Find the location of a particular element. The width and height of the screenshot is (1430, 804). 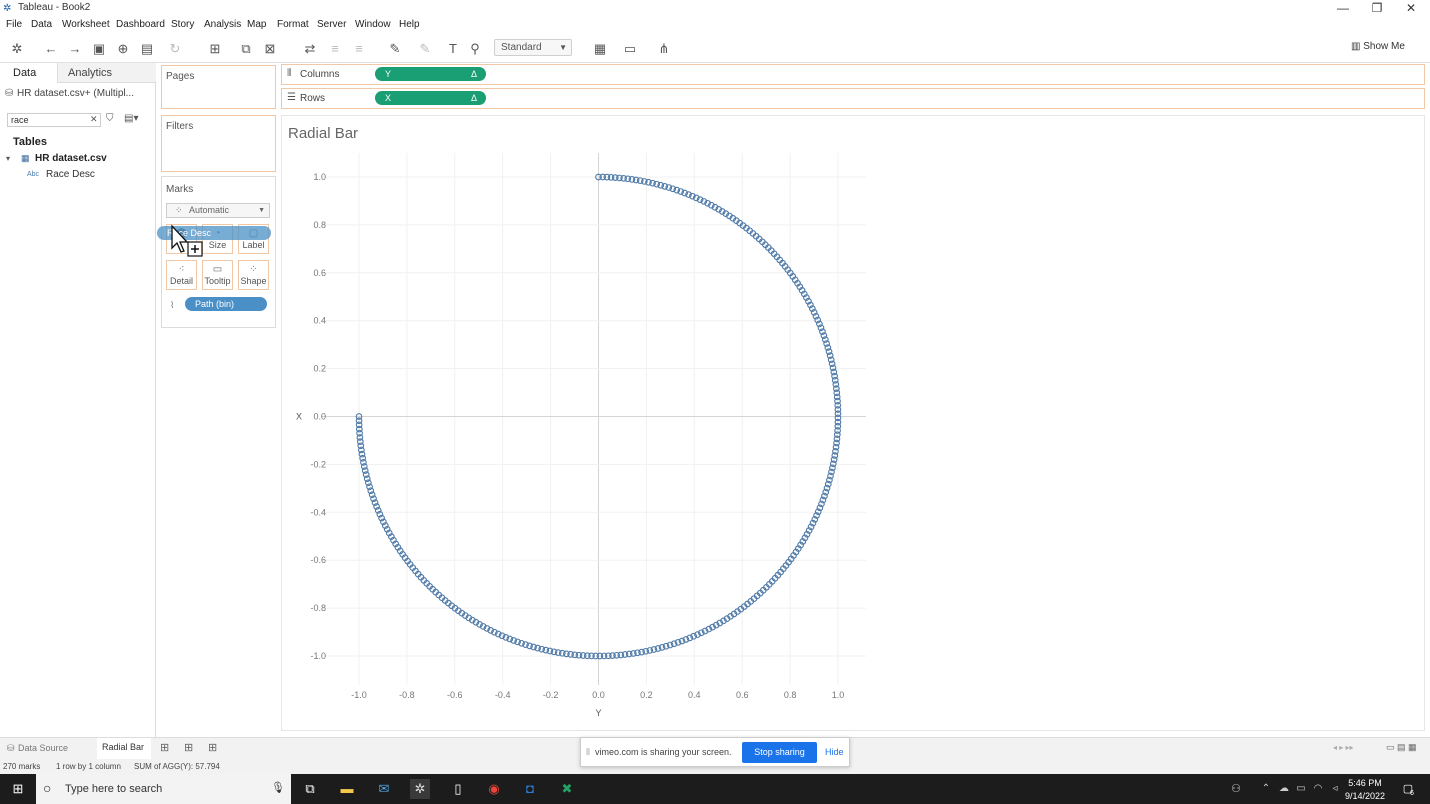

rows-shelf: ☰ Rows X Δ is located at coordinates (853, 98).